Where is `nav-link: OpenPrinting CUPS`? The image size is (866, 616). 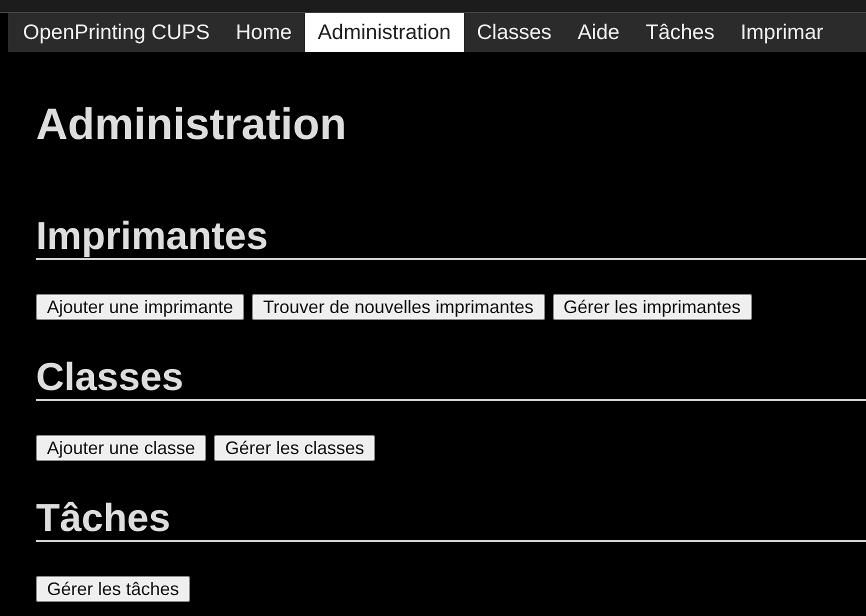
nav-link: OpenPrinting CUPS is located at coordinates (116, 32).